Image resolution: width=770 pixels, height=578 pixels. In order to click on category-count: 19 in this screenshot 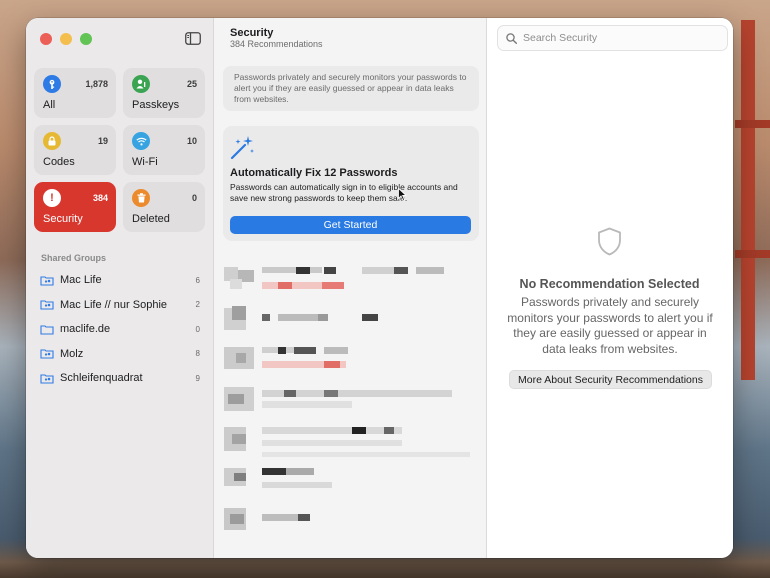, I will do `click(102, 141)`.